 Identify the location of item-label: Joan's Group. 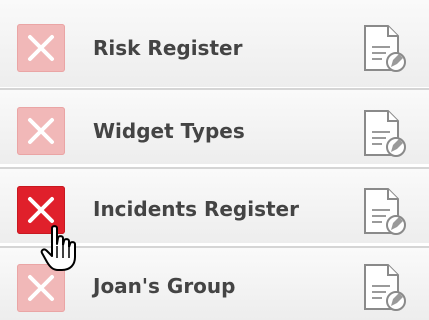
(164, 286).